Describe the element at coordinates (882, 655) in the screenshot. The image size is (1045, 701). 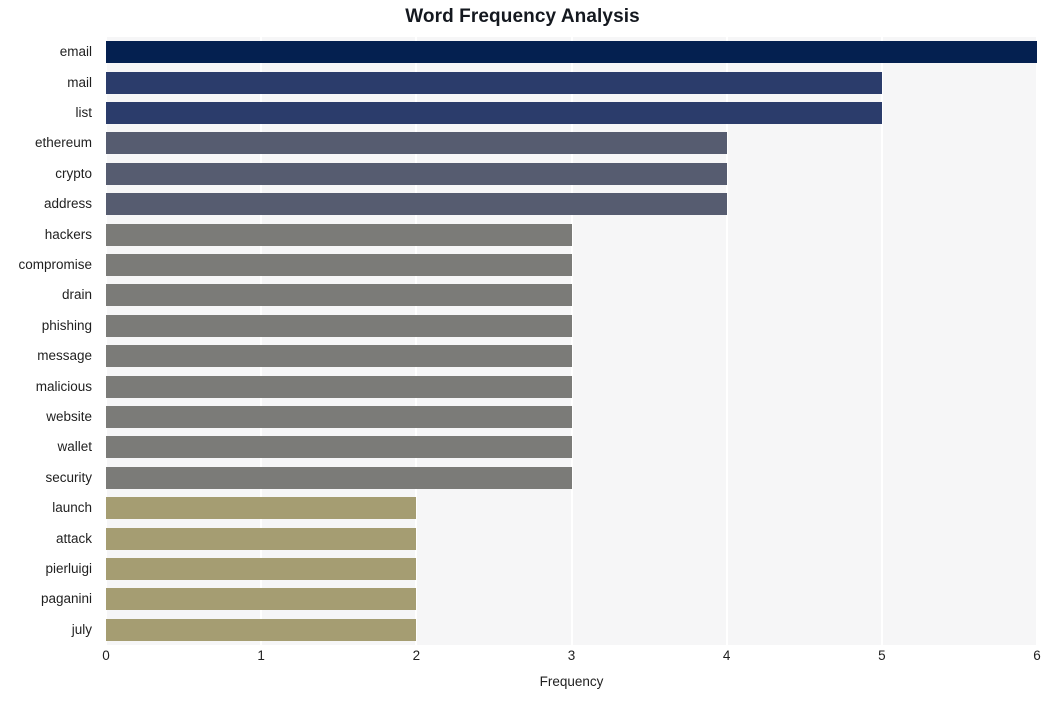
I see `x-tick-label-5: 5` at that location.